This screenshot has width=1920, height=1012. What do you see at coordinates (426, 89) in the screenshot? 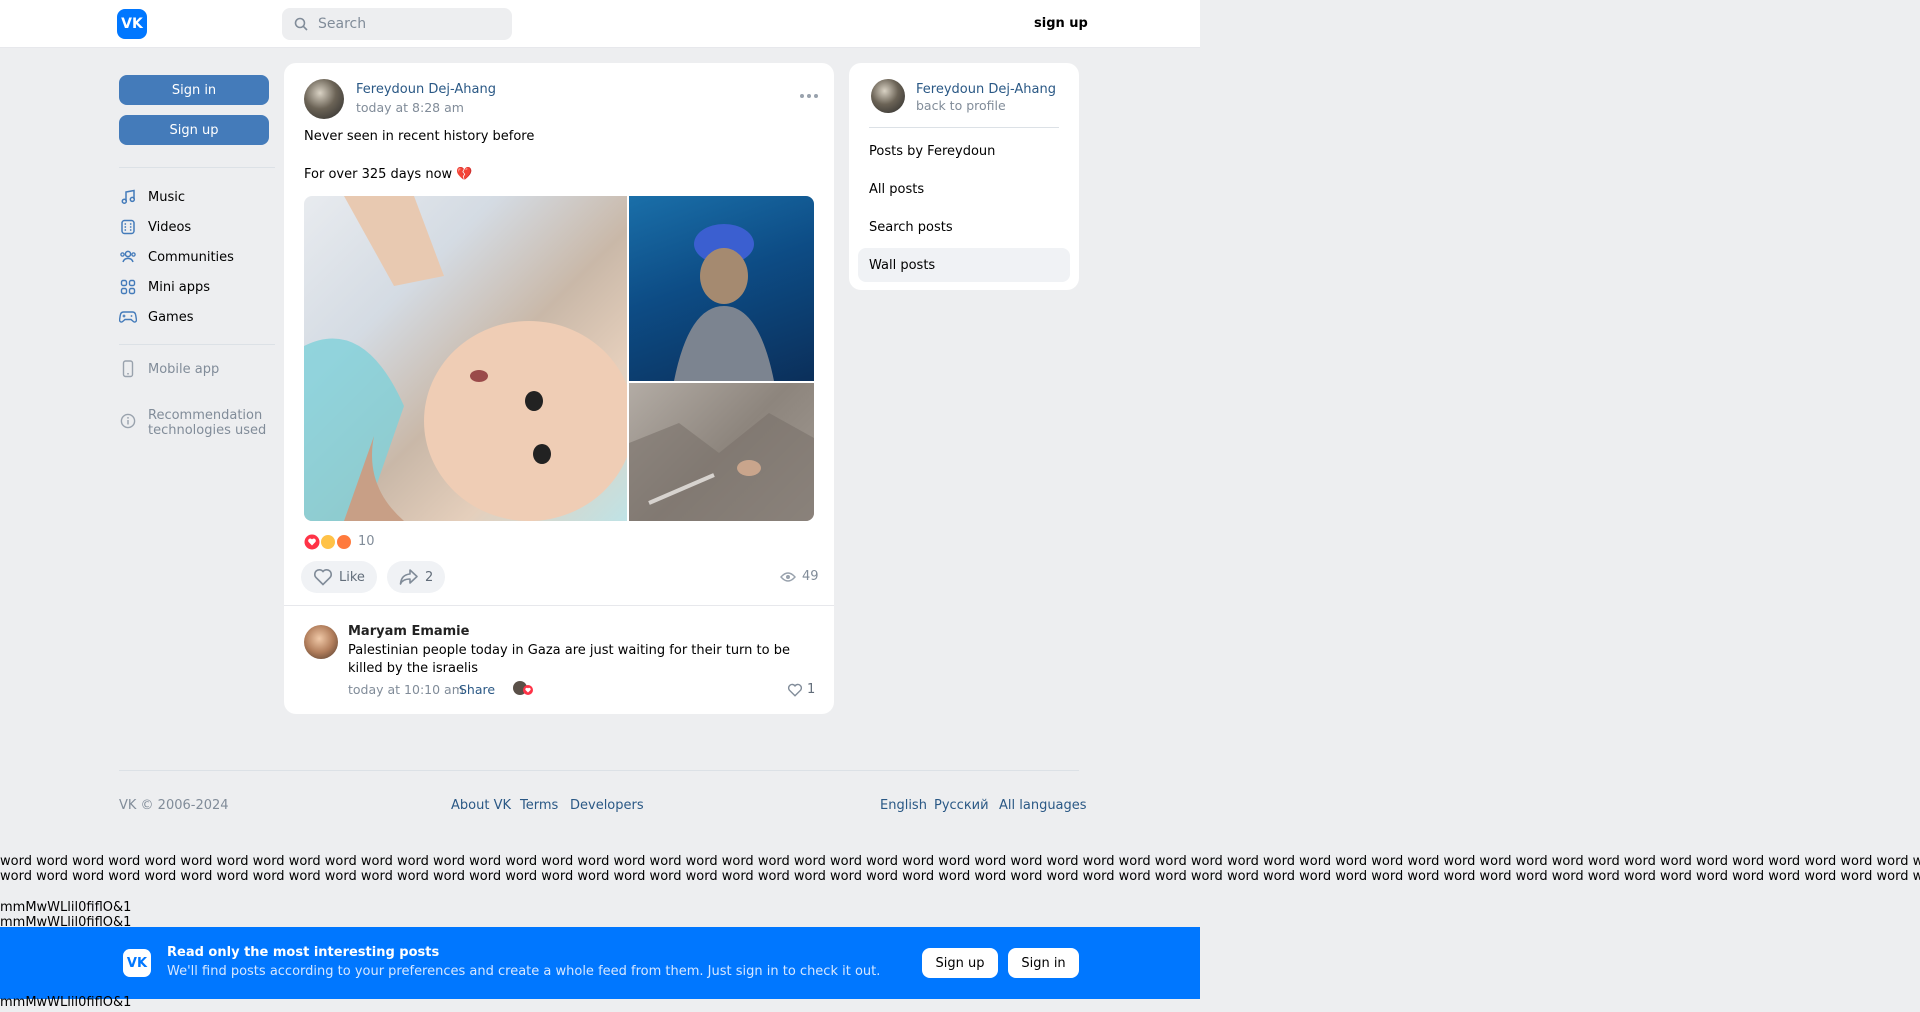
I see `post-author-name: Fereydoun Dej-Ahang` at bounding box center [426, 89].